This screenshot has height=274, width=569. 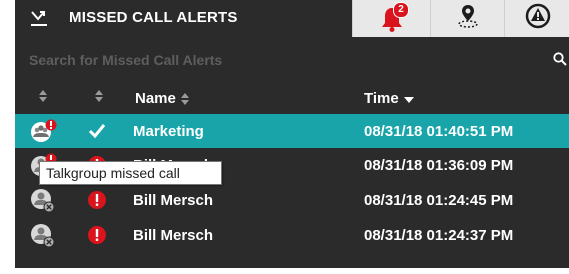 I want to click on column-header-time: Time, so click(x=389, y=98).